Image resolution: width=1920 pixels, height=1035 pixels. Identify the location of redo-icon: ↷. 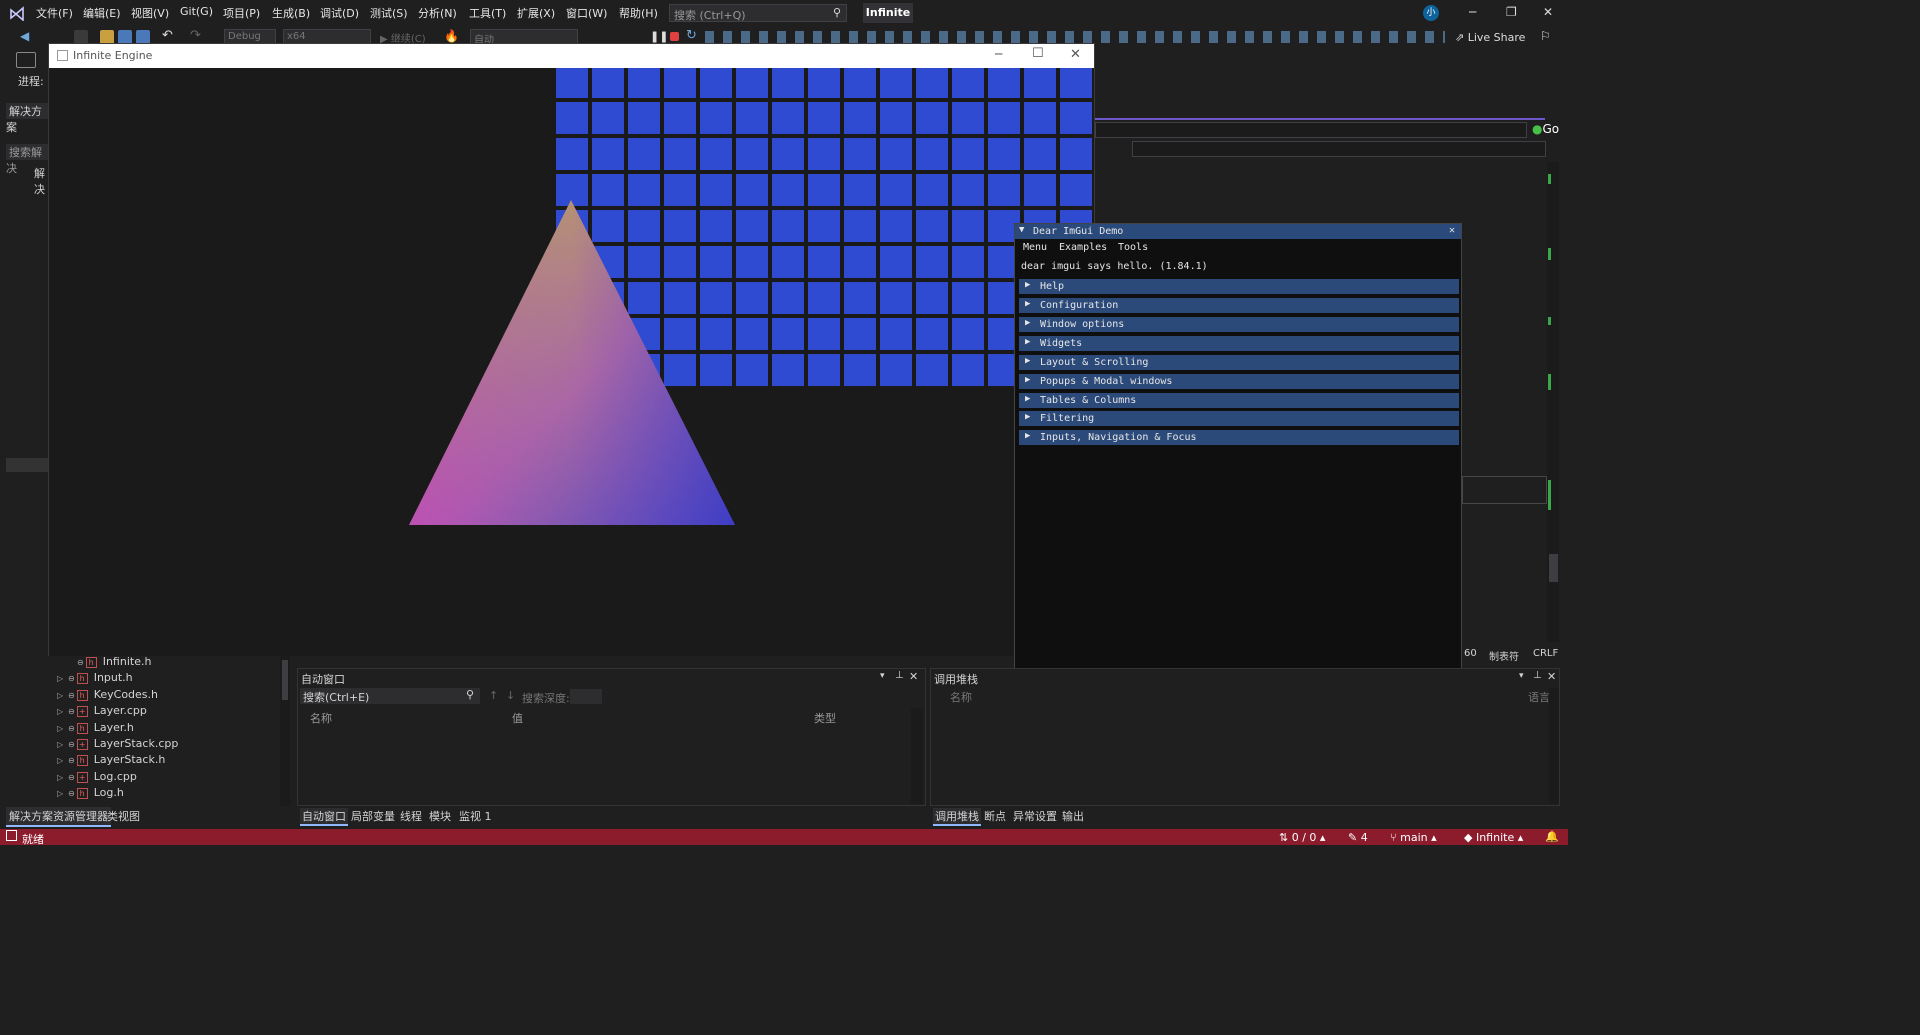
(195, 35).